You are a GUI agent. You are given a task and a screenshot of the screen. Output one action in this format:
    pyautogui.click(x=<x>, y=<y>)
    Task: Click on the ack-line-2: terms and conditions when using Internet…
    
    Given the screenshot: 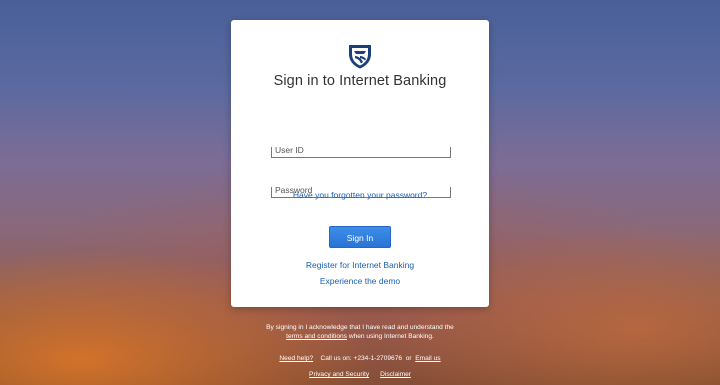 What is the action you would take?
    pyautogui.click(x=360, y=336)
    